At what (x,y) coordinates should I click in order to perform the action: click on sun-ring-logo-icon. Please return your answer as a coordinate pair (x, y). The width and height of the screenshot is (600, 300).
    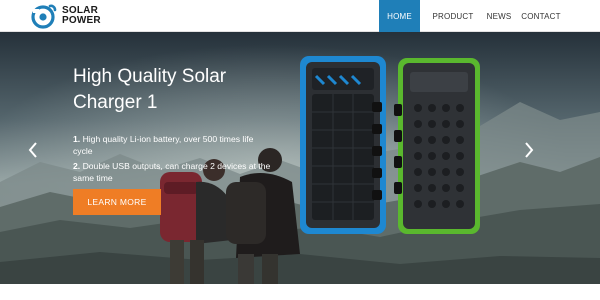
    Looking at the image, I should click on (44, 16).